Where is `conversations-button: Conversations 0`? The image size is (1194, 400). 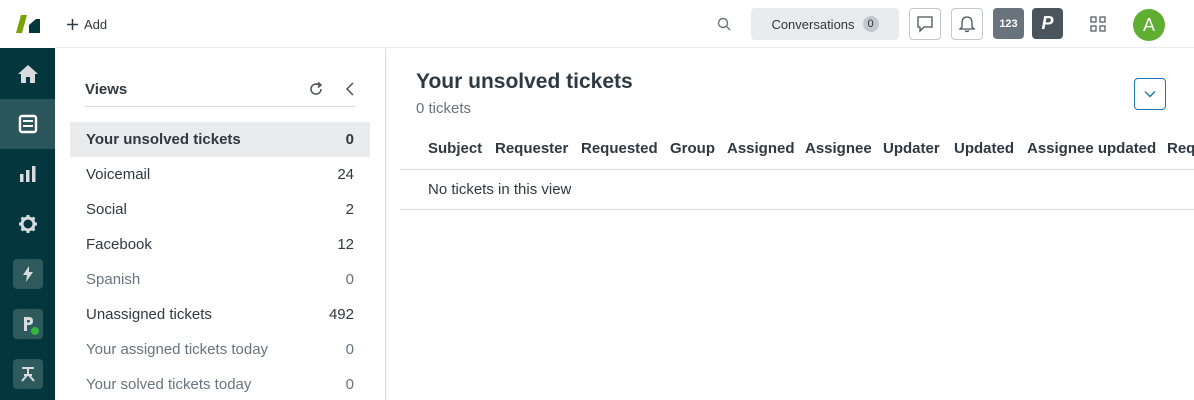 conversations-button: Conversations 0 is located at coordinates (825, 24).